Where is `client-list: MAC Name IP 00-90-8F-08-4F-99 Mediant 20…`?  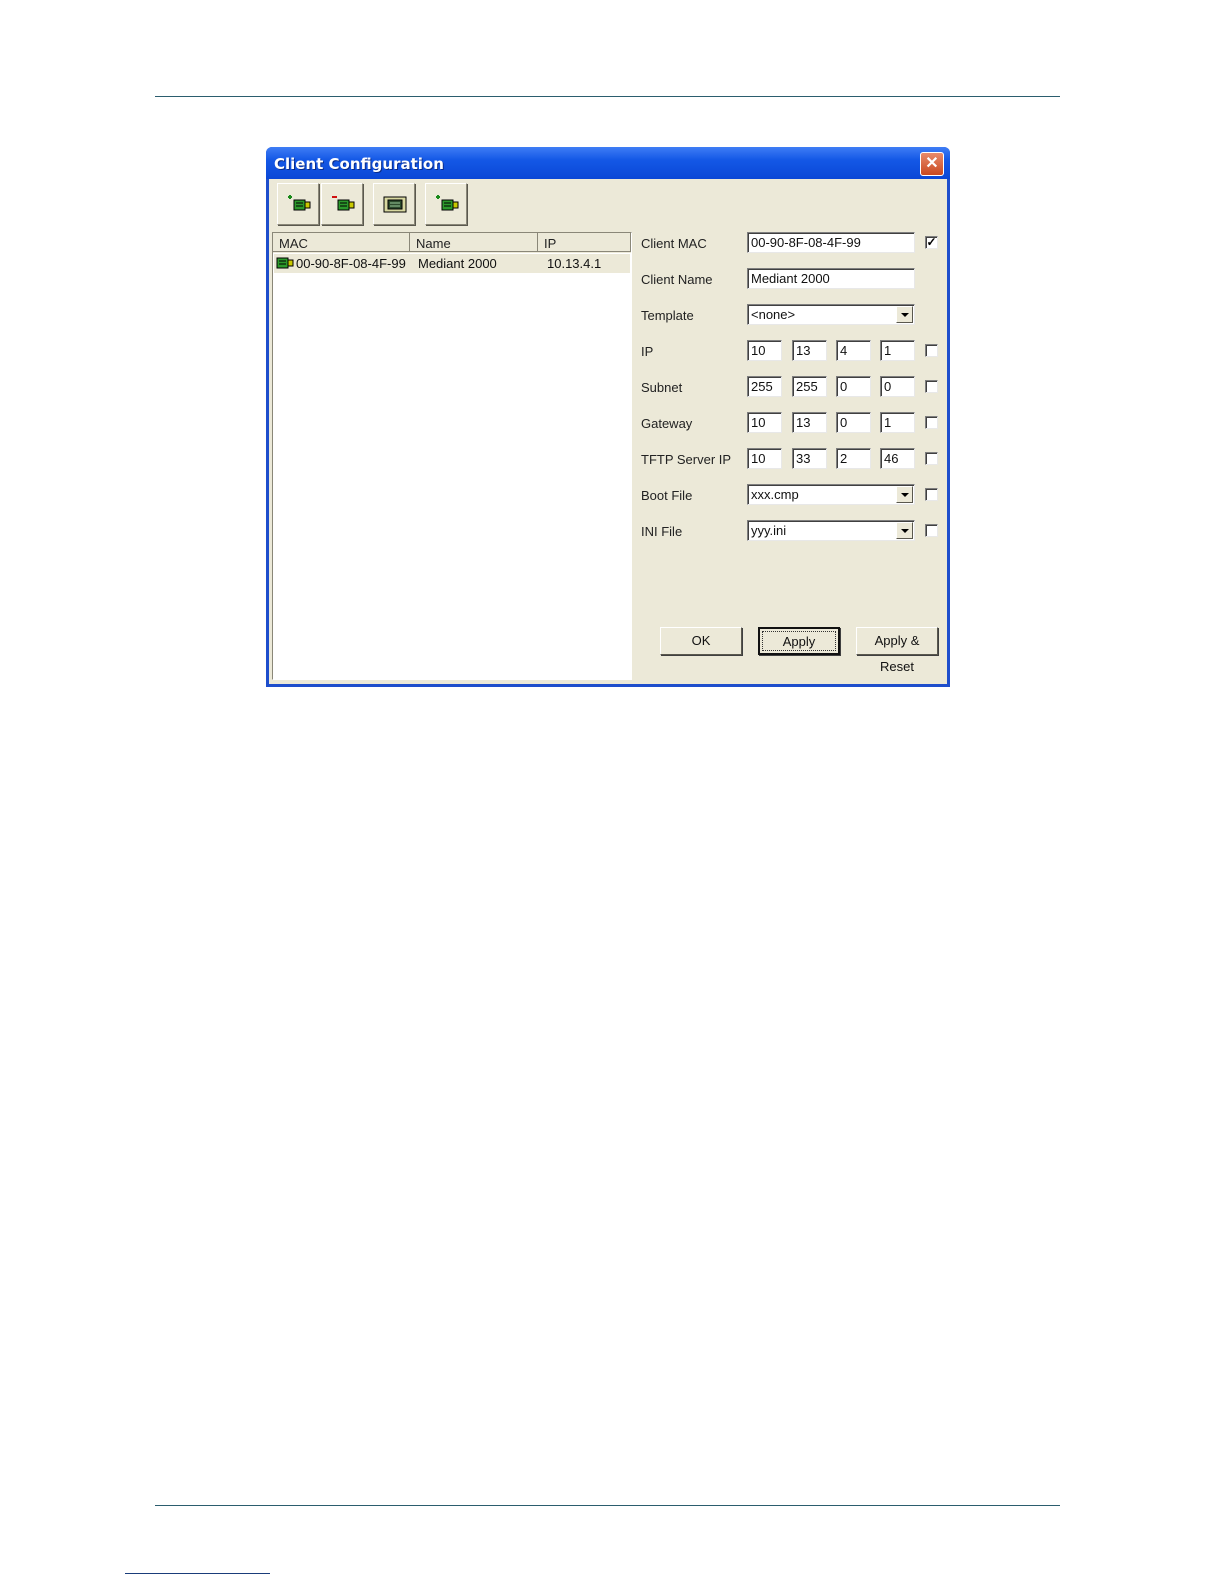 client-list: MAC Name IP 00-90-8F-08-4F-99 Mediant 20… is located at coordinates (452, 456).